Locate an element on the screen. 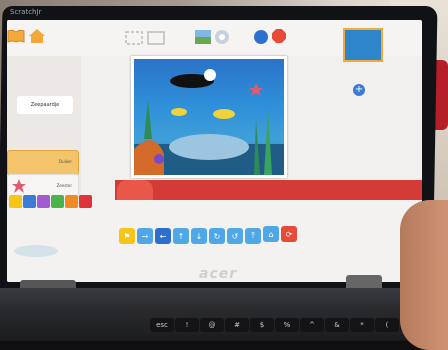 The height and width of the screenshot is (350, 448). turn-left-block: ↺ is located at coordinates (235, 236).